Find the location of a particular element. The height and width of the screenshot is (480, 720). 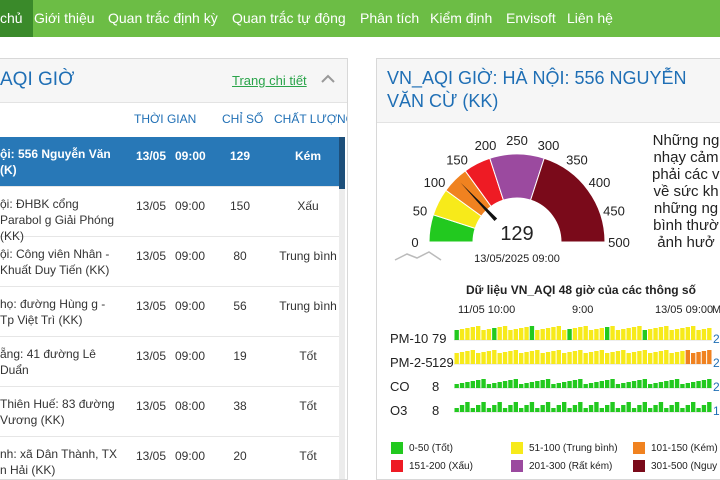

nav-item-auto-monitoring: Quan trắc tự động is located at coordinates (289, 18).